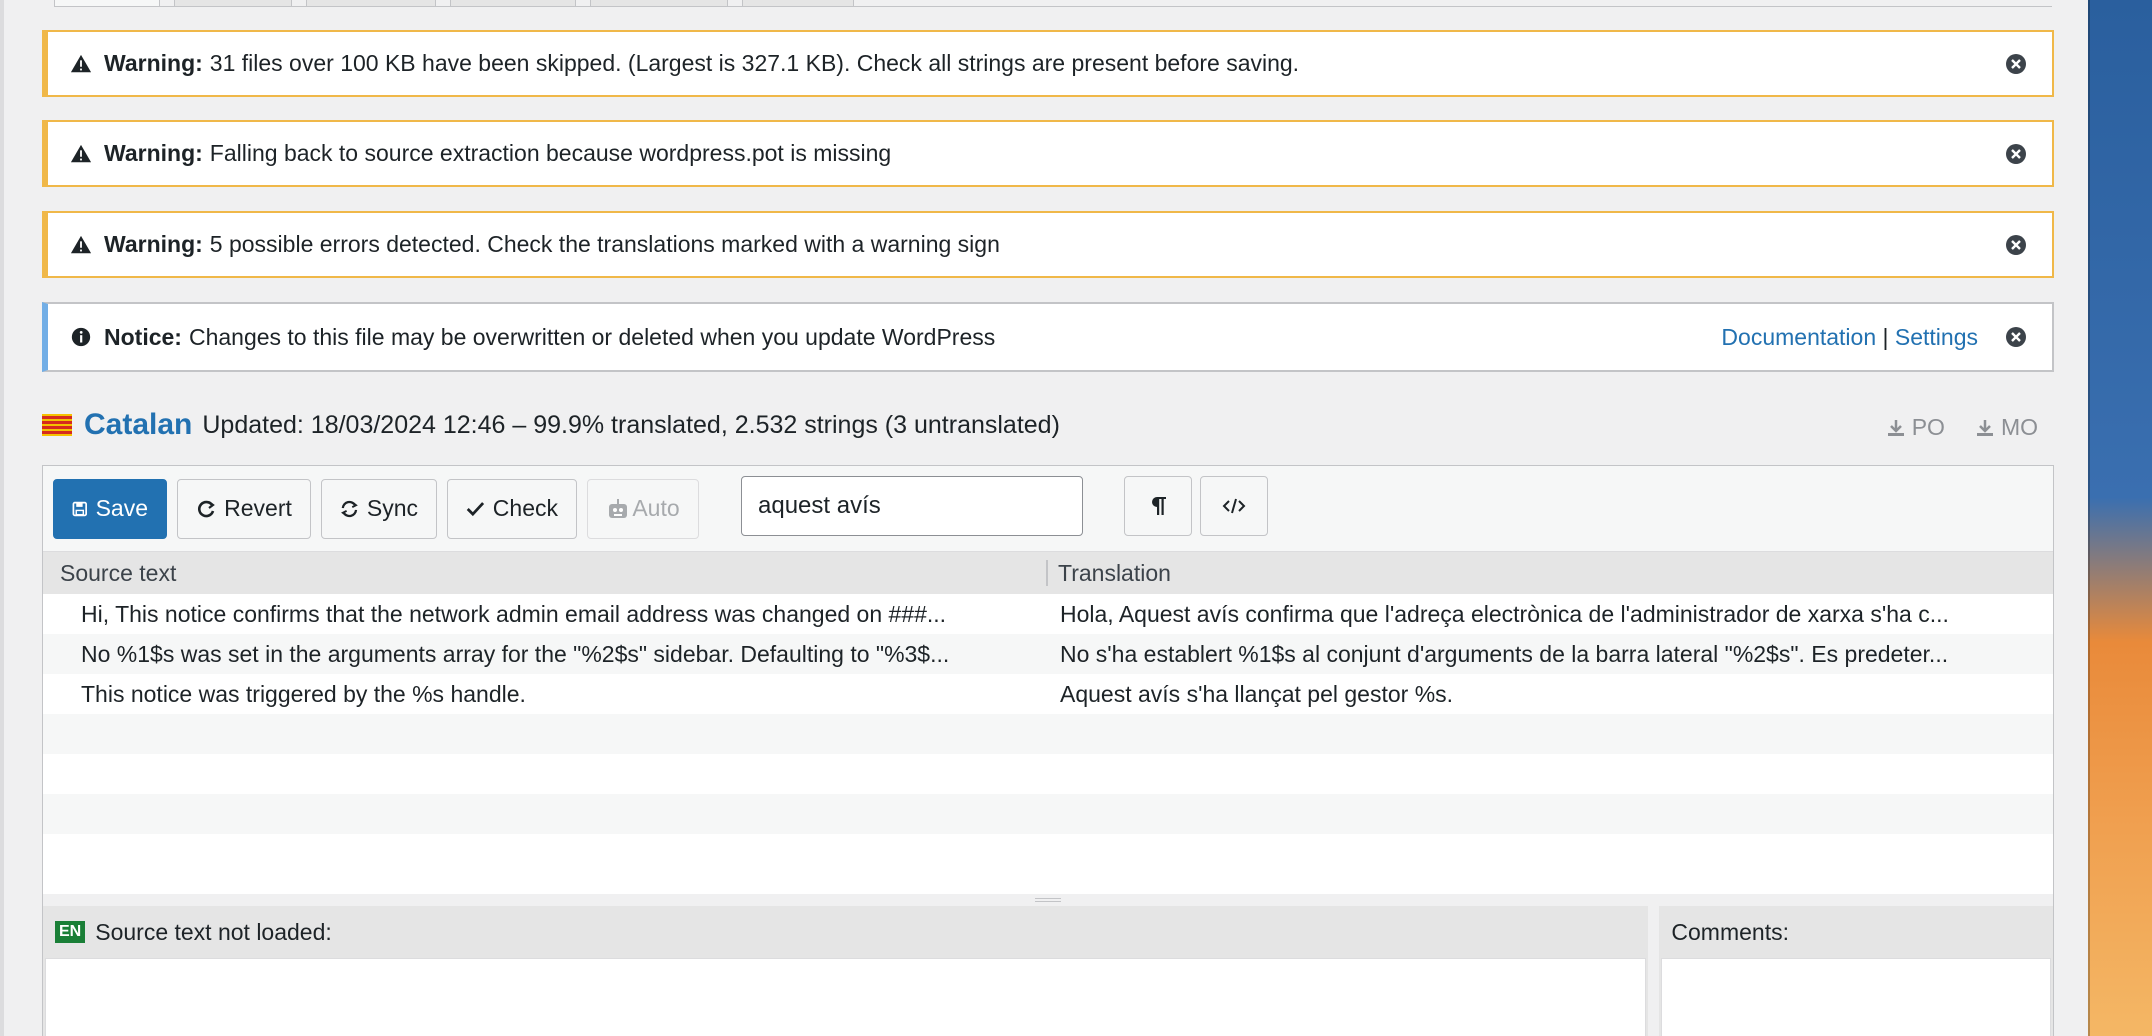 This screenshot has width=2152, height=1036. I want to click on toggle-invisibles-button, so click(1158, 506).